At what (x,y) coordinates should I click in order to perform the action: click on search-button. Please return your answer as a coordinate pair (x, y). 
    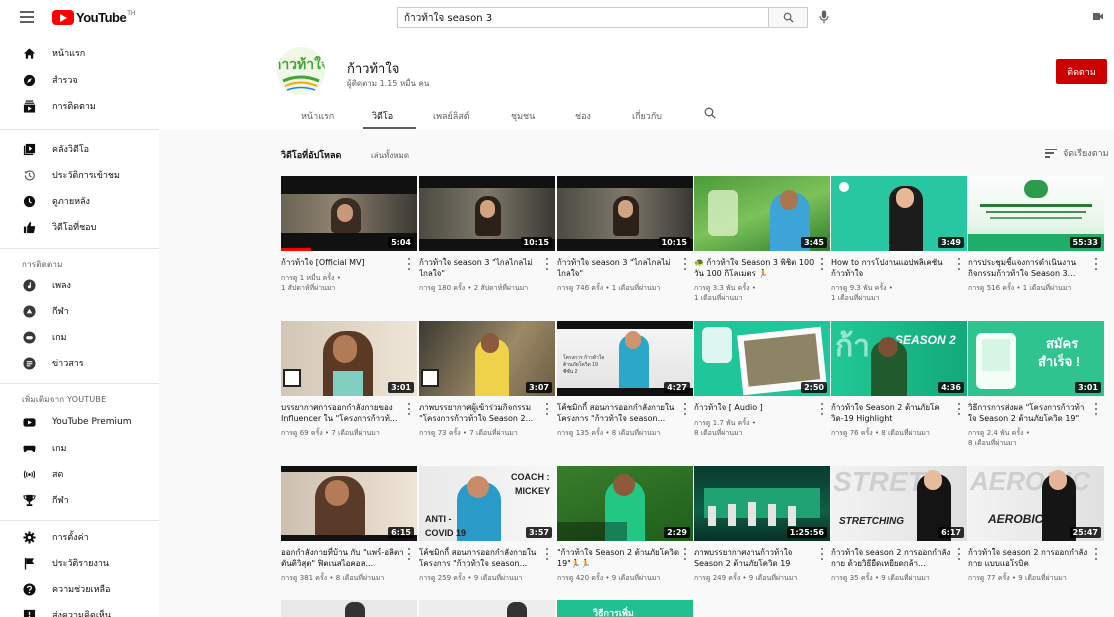
    Looking at the image, I should click on (788, 17).